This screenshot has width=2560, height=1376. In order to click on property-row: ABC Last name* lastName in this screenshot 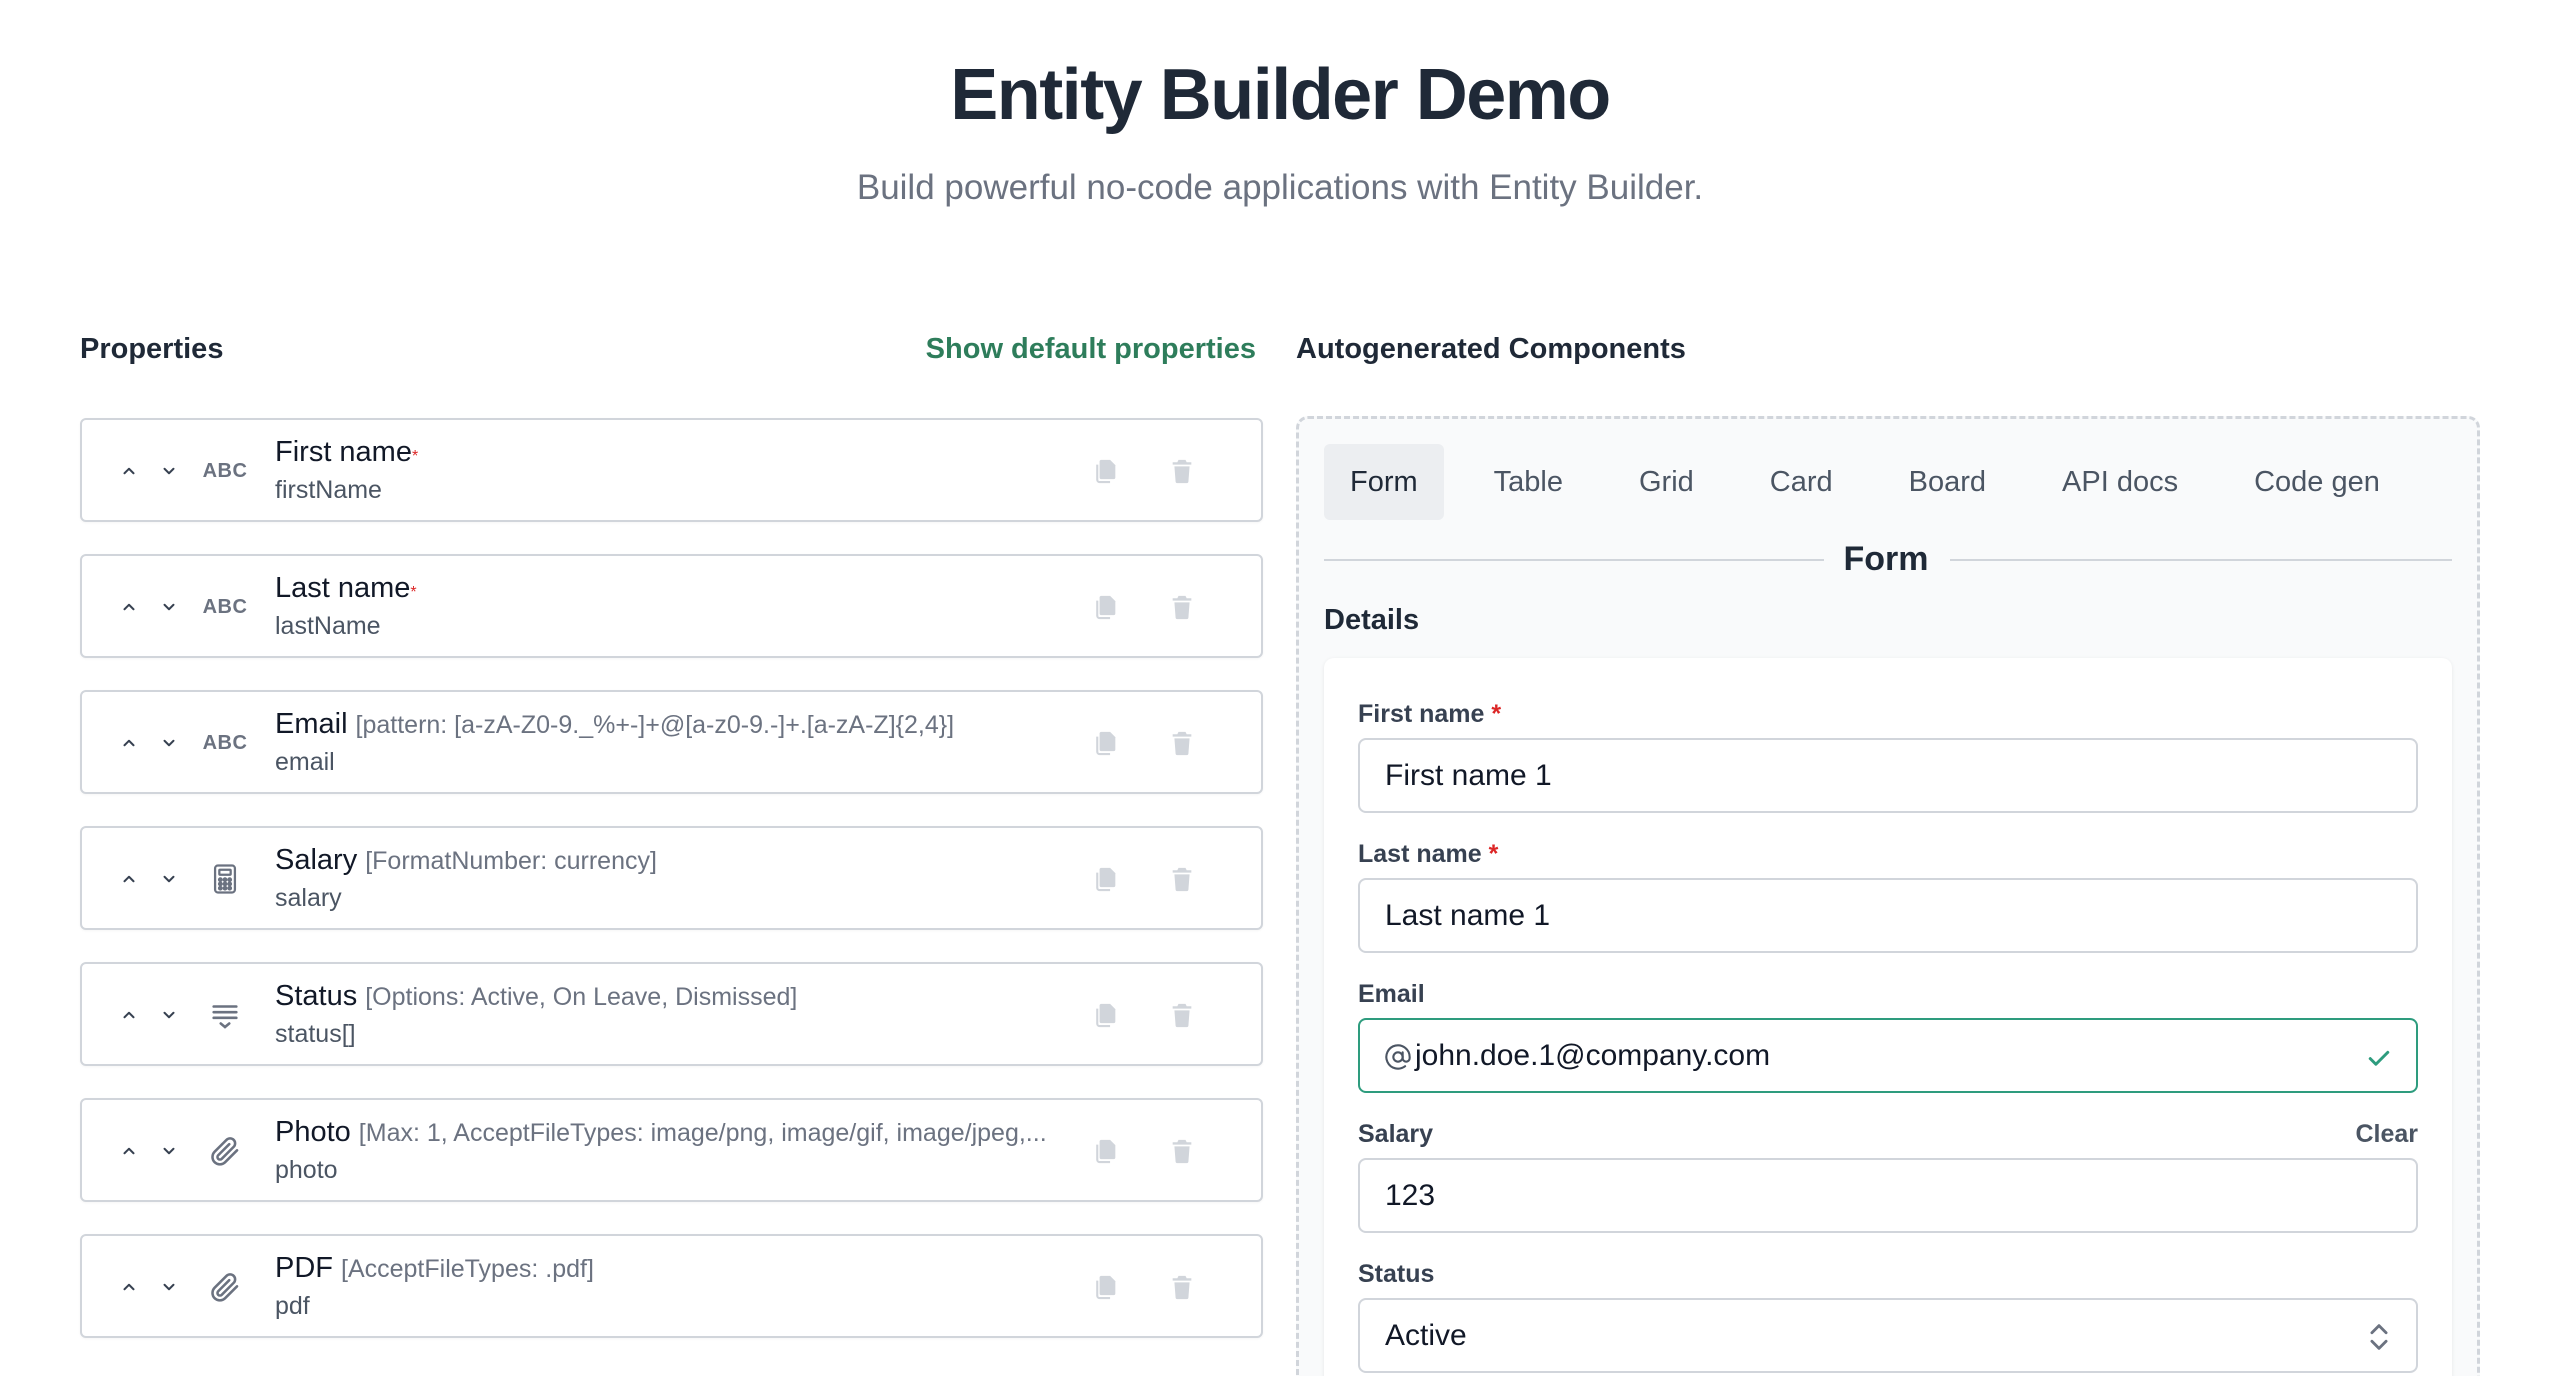, I will do `click(671, 606)`.